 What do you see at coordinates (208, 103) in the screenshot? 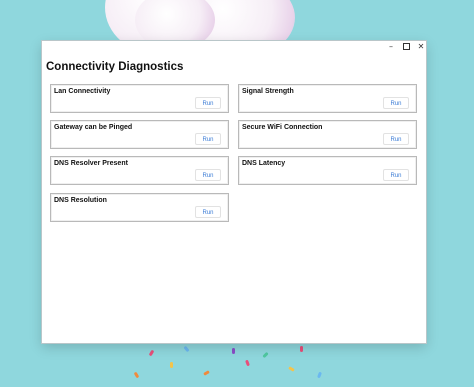
I see `run-button-lan-connectivity: Run` at bounding box center [208, 103].